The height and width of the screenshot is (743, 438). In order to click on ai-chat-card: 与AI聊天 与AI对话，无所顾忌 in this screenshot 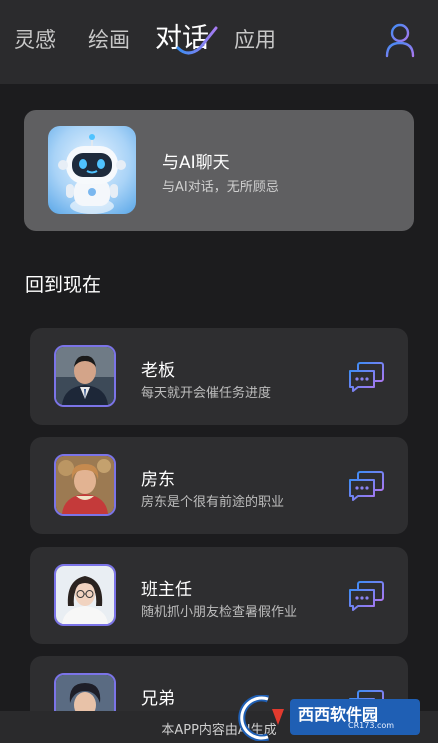, I will do `click(219, 170)`.